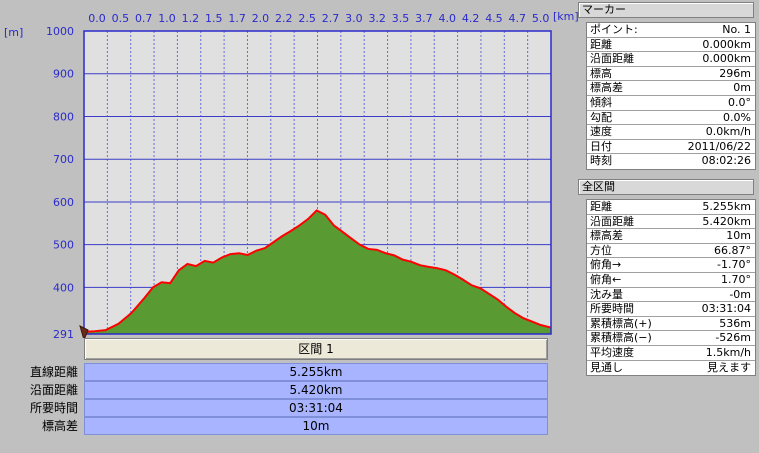  I want to click on info-row: 日付 2011/06/22, so click(671, 147).